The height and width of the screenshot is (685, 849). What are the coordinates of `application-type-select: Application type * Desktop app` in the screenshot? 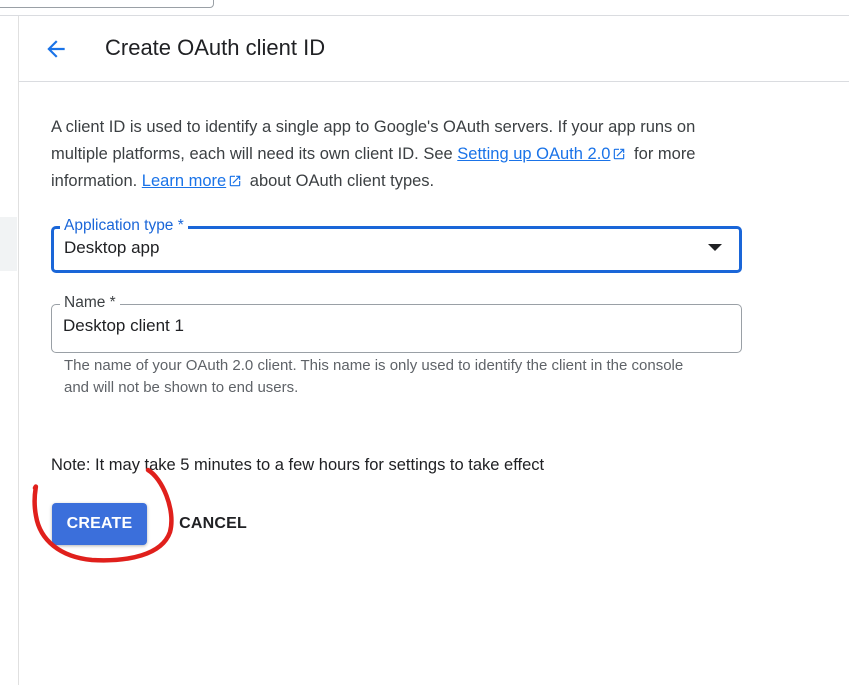 It's located at (396, 245).